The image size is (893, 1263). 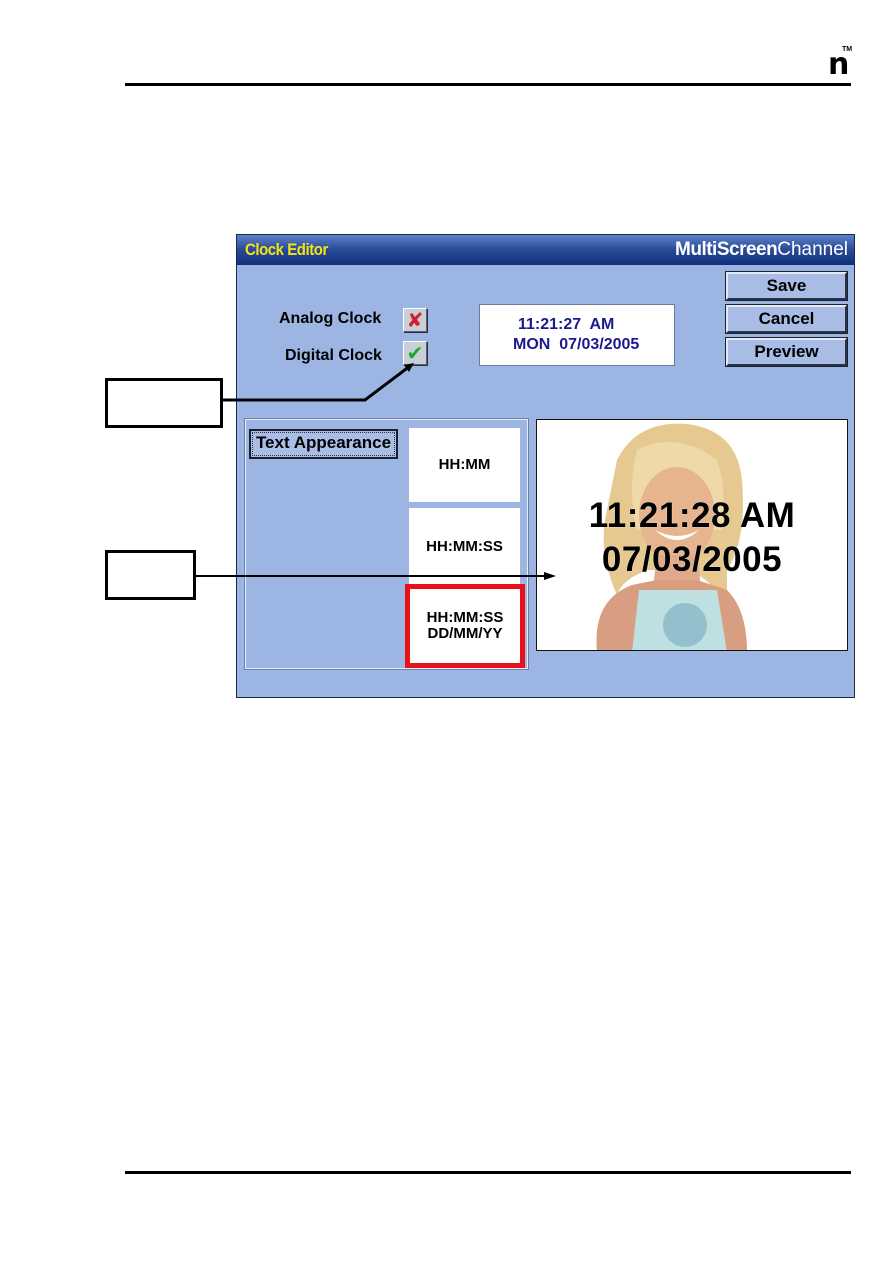 I want to click on footer-rule, so click(x=488, y=1172).